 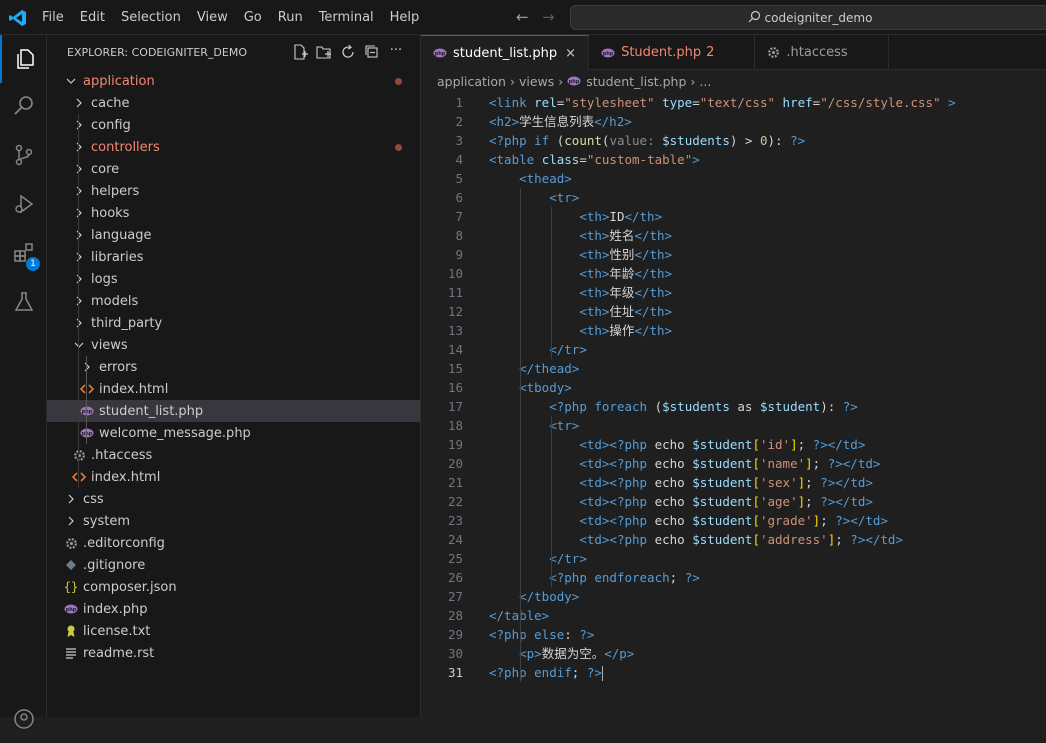 I want to click on tab-student_list-php: php student_list.php ×, so click(x=505, y=52).